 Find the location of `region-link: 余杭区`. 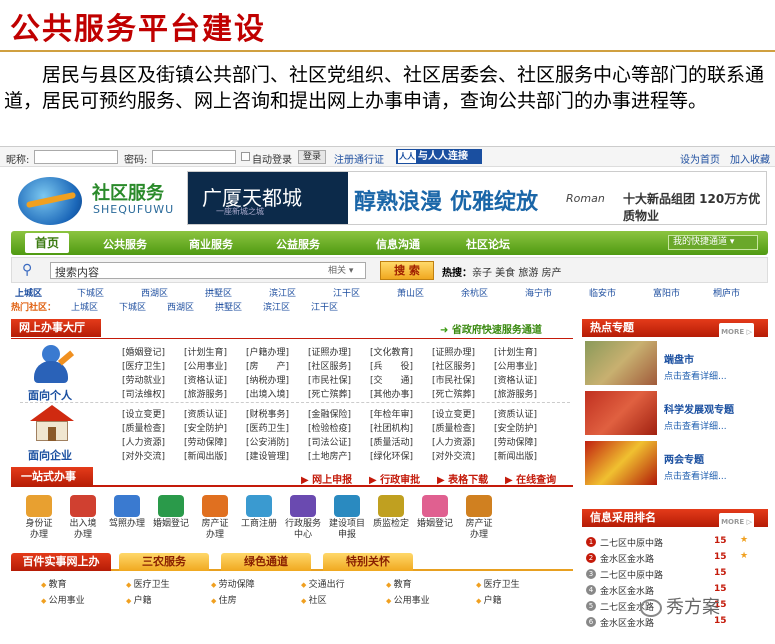

region-link: 余杭区 is located at coordinates (474, 292).